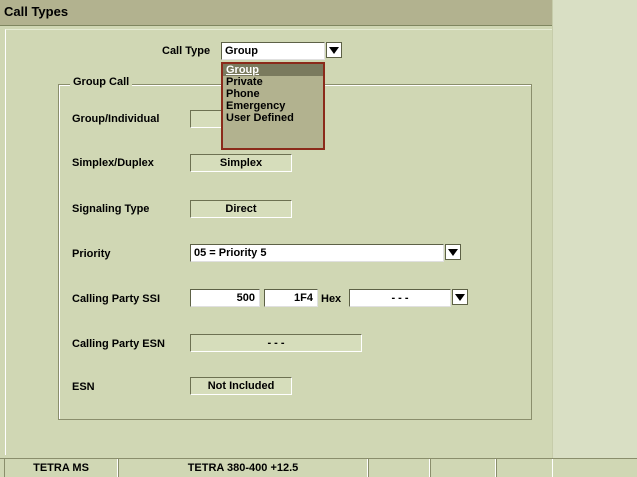 Image resolution: width=637 pixels, height=477 pixels. I want to click on priority-select: 05 = Priority 5, so click(317, 253).